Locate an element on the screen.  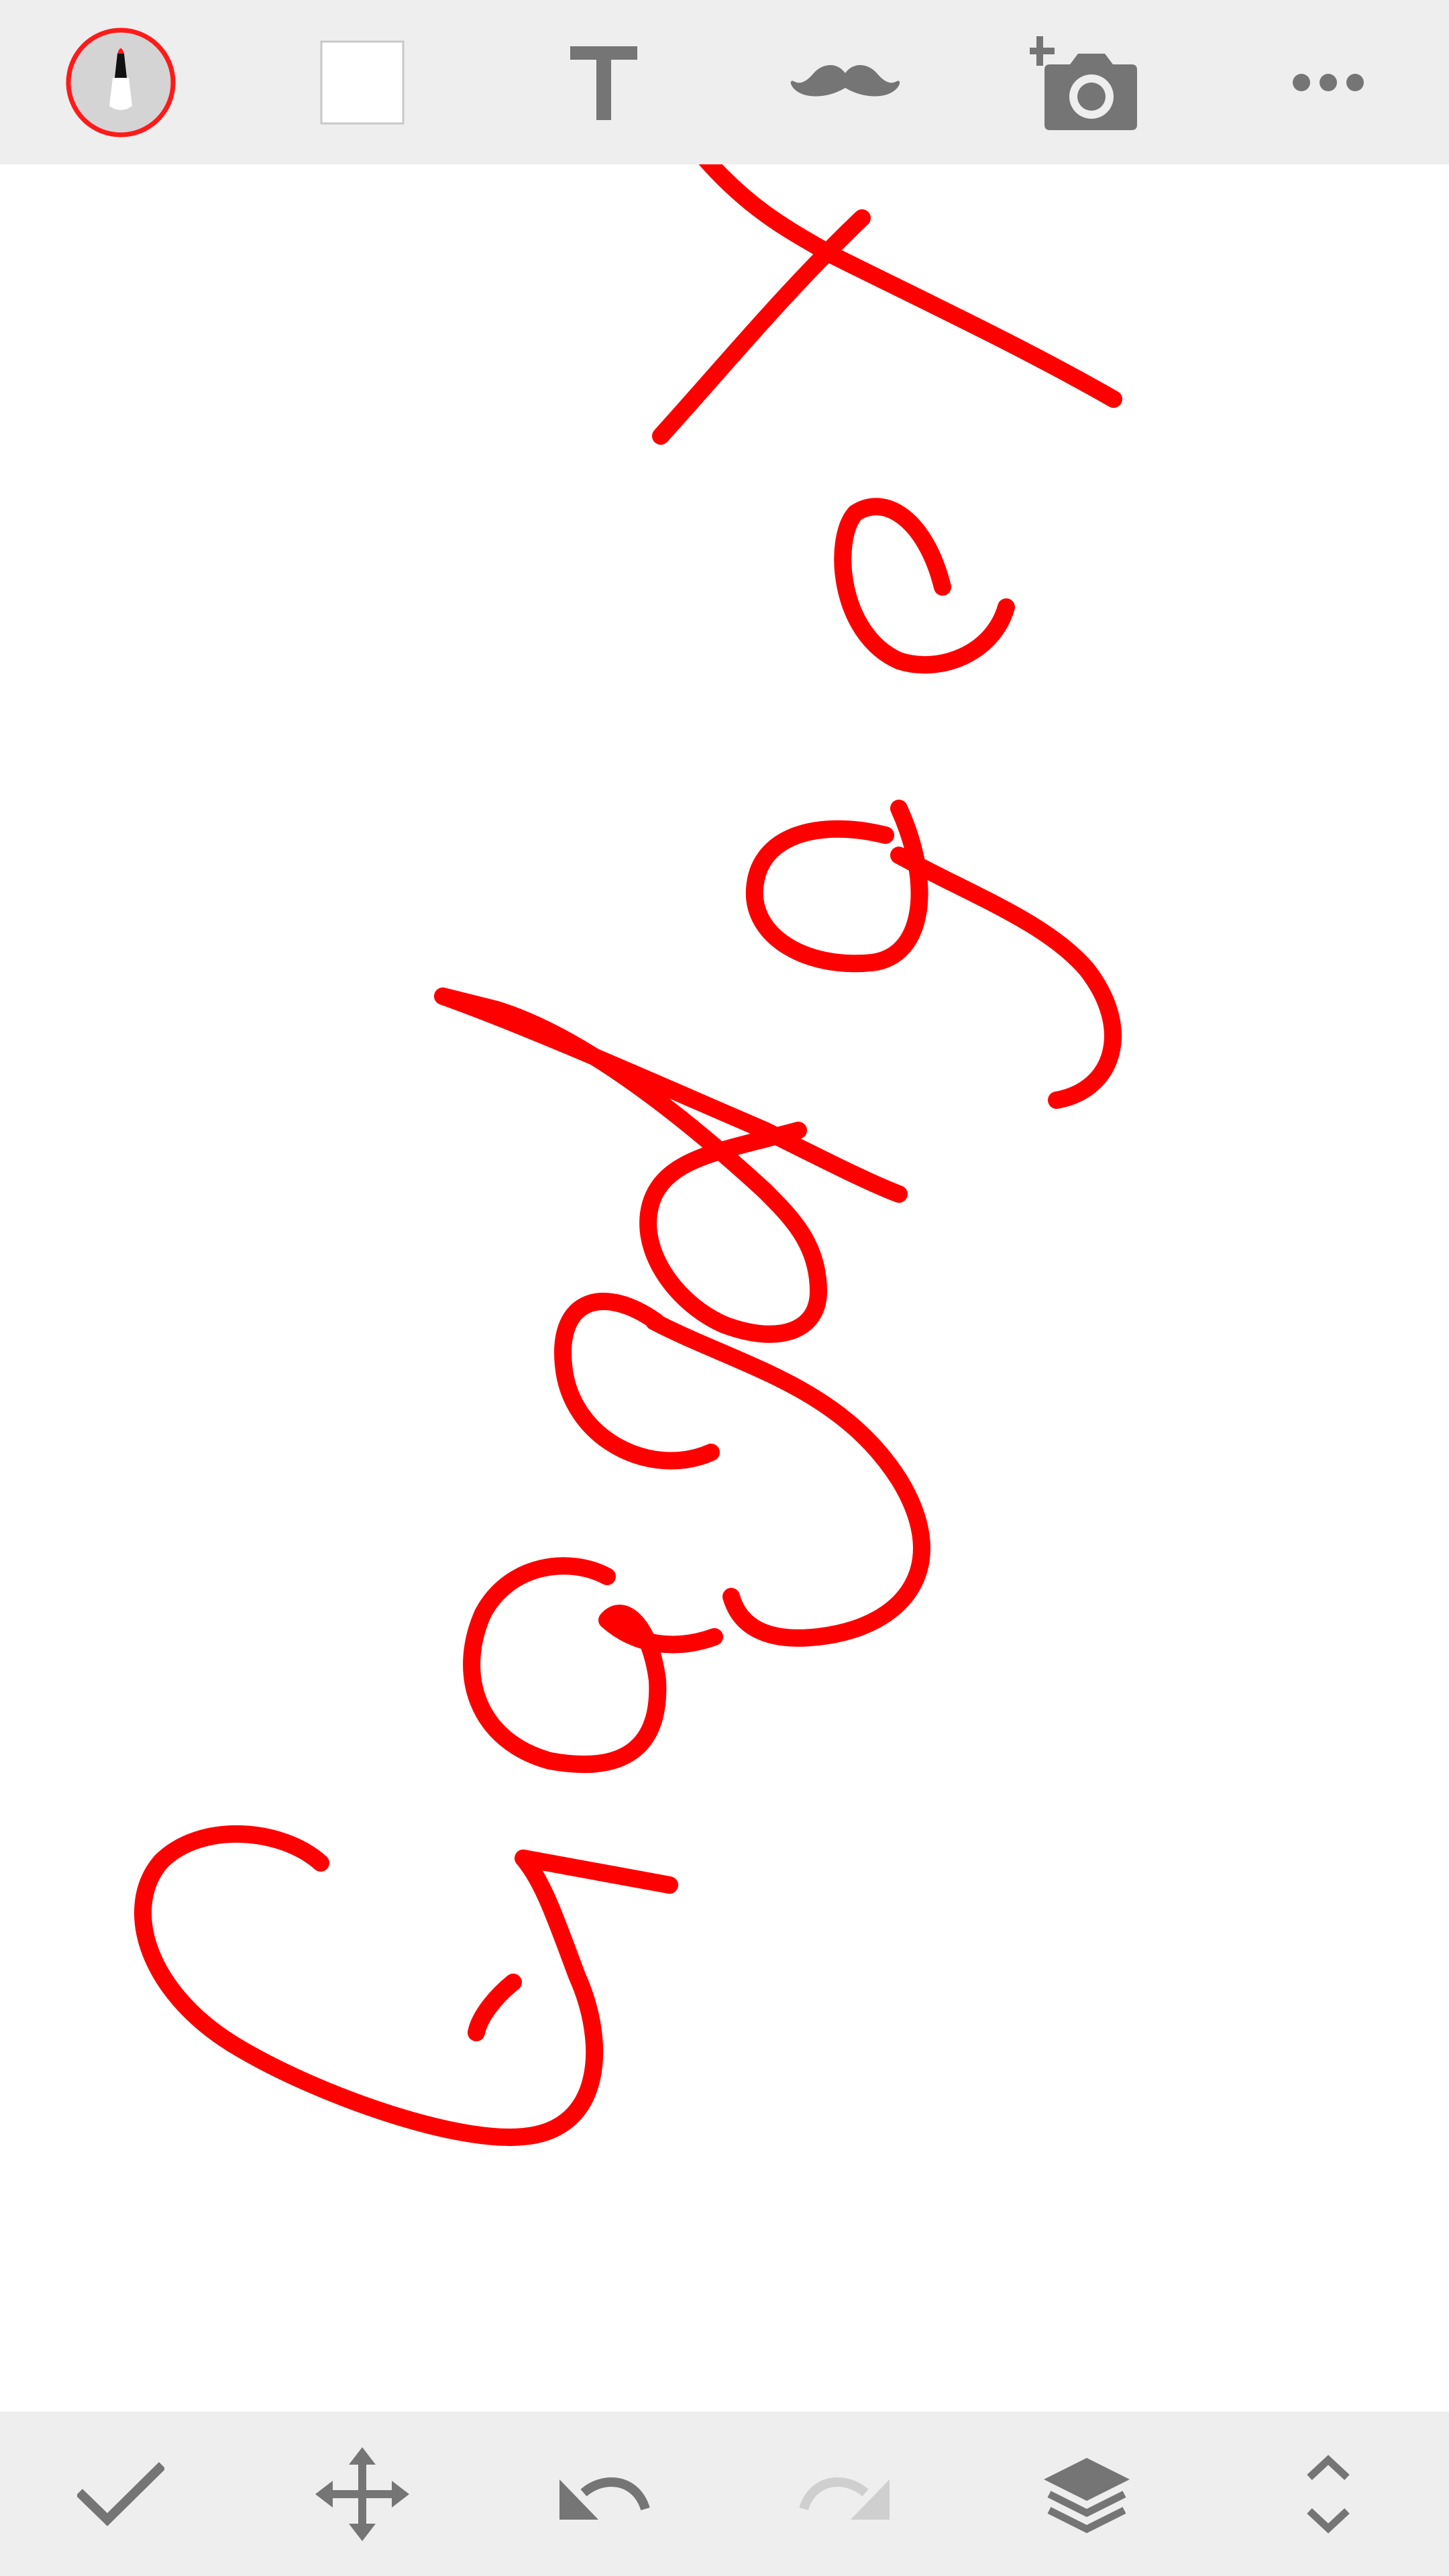
add-photo-camera-icon is located at coordinates (1083, 83).